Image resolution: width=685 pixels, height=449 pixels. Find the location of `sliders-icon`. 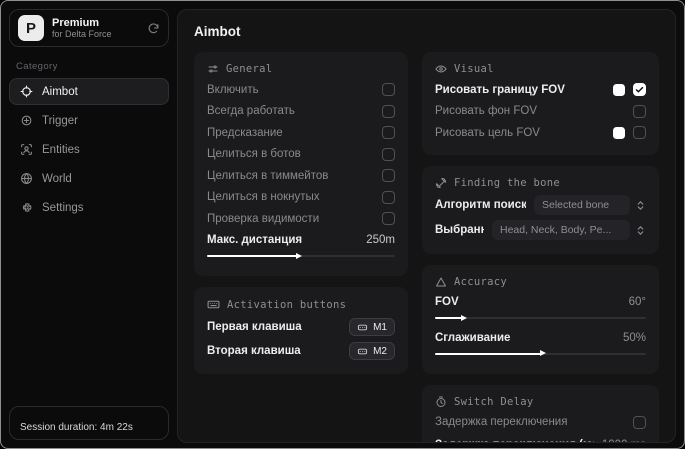

sliders-icon is located at coordinates (213, 69).